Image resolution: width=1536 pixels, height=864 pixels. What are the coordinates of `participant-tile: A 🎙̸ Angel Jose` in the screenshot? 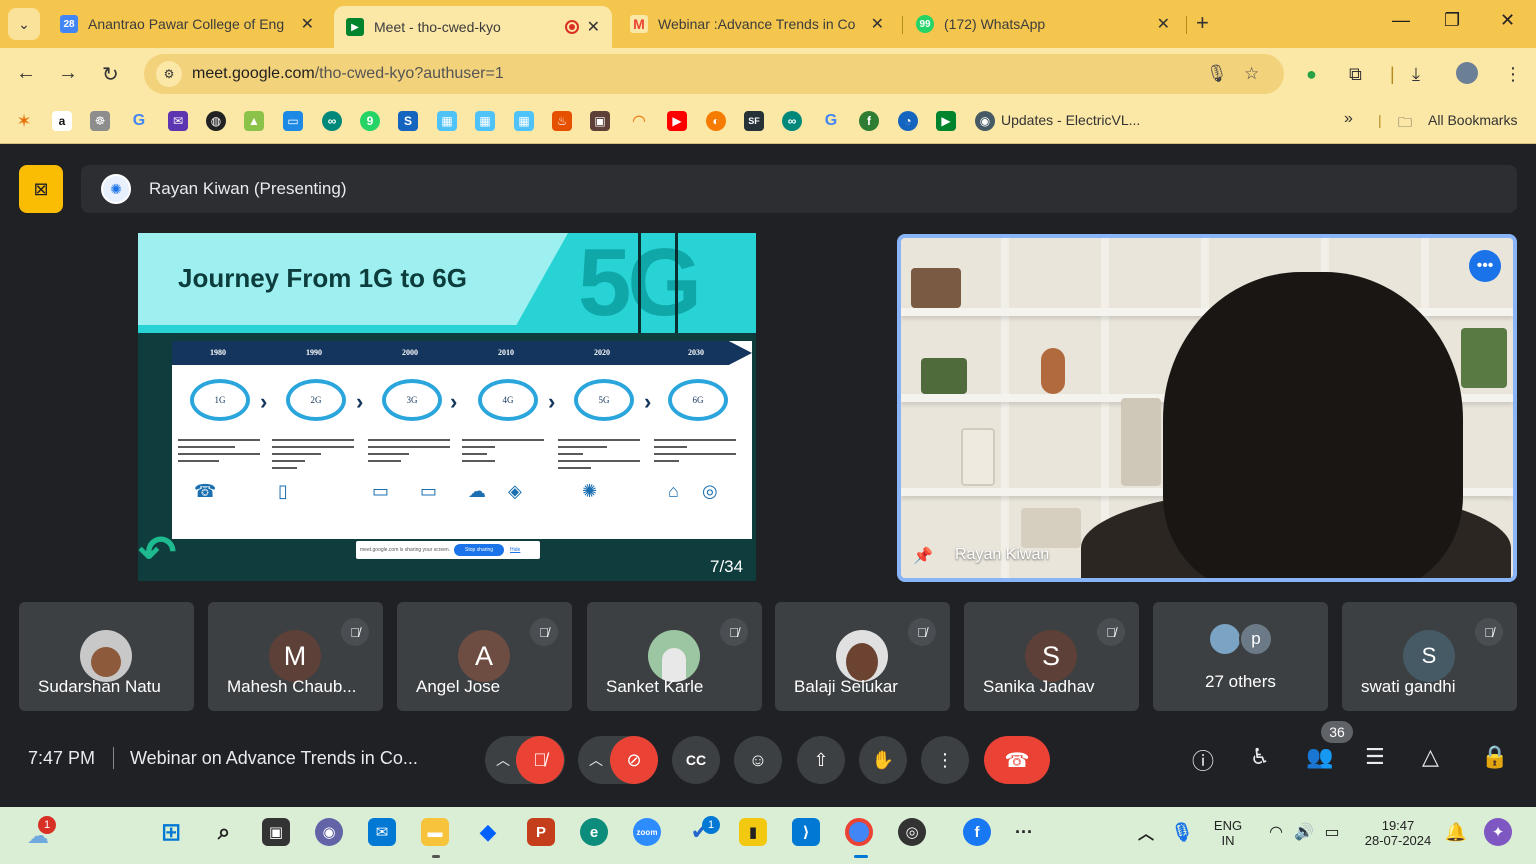 It's located at (484, 656).